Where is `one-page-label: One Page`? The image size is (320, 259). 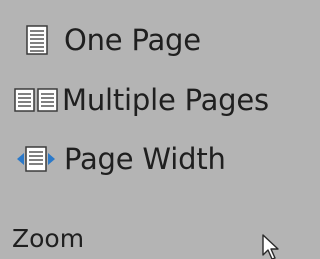 one-page-label: One Page is located at coordinates (132, 40).